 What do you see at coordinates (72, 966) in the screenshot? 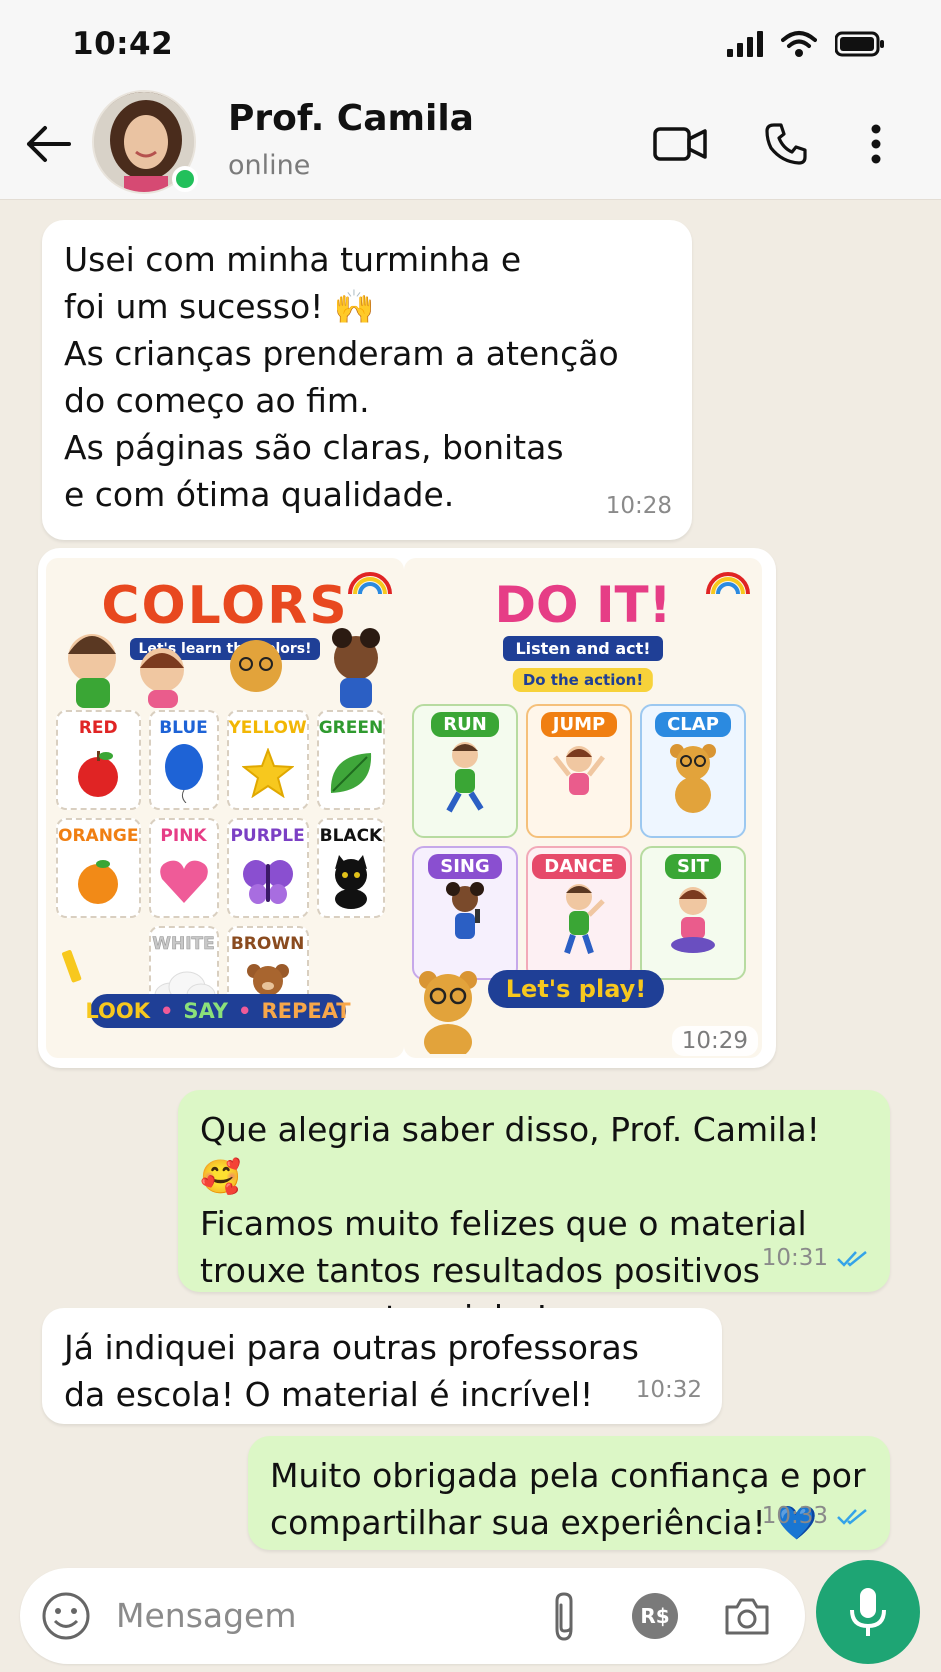
I see `pencil-icon` at bounding box center [72, 966].